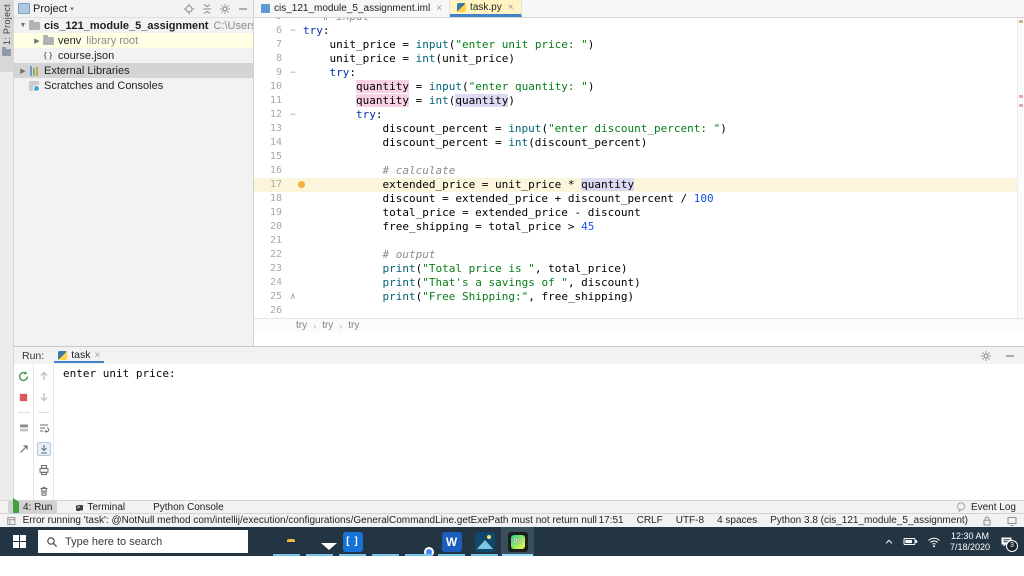  I want to click on trash-icon, so click(44, 491).